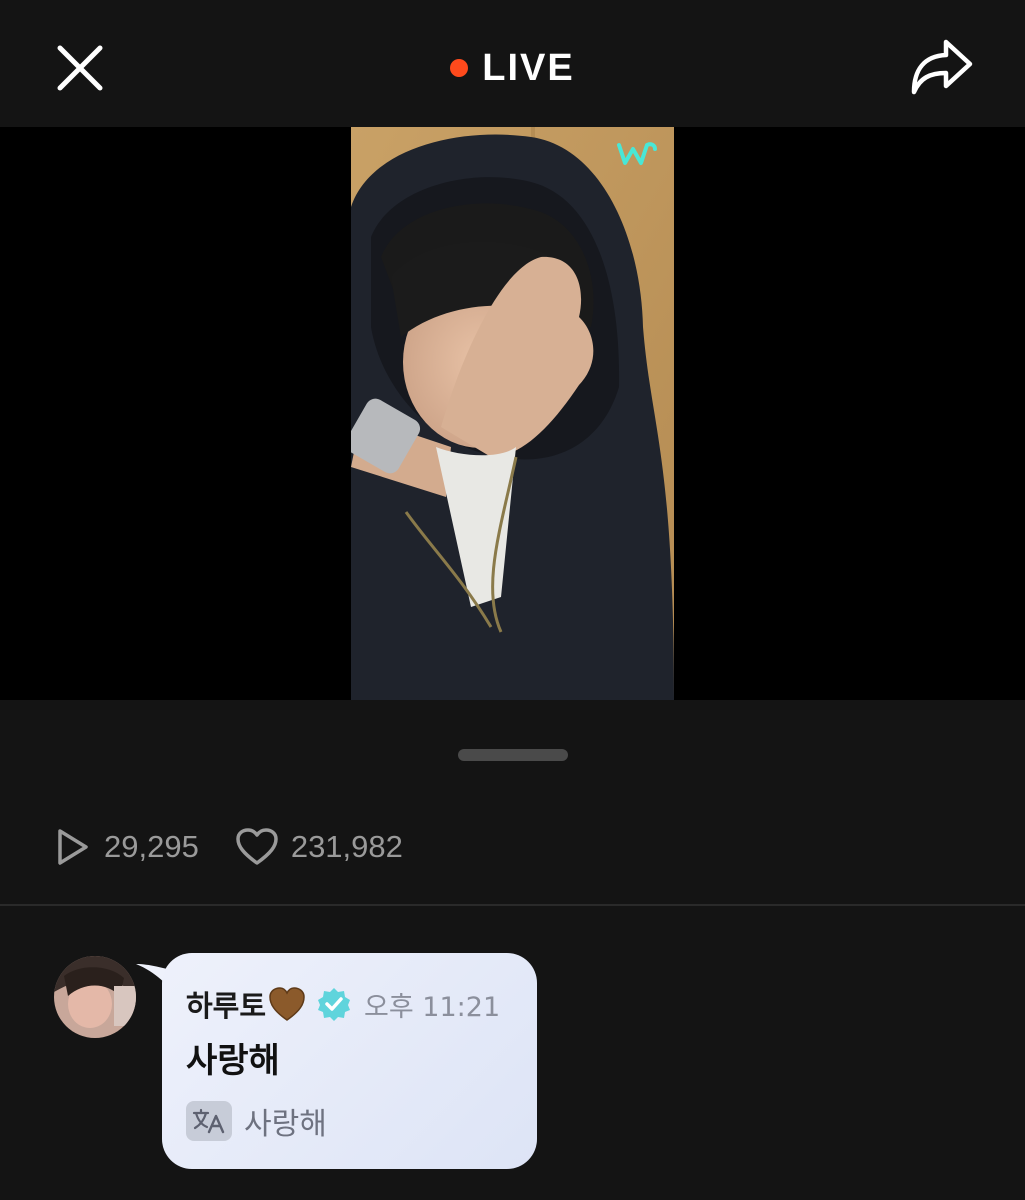  What do you see at coordinates (346, 846) in the screenshot?
I see `like-count-value: 231,982` at bounding box center [346, 846].